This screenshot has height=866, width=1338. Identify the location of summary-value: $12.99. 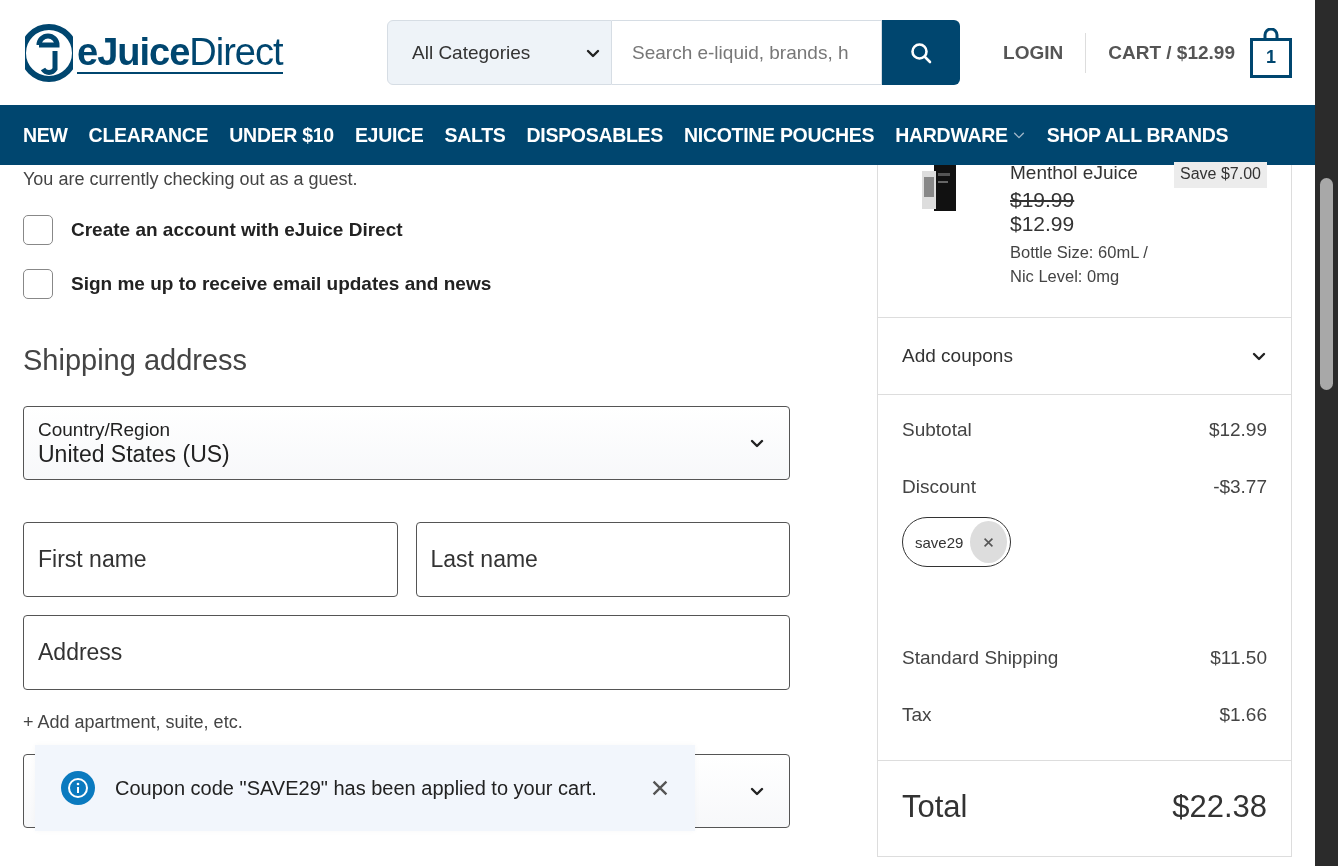
(1237, 430).